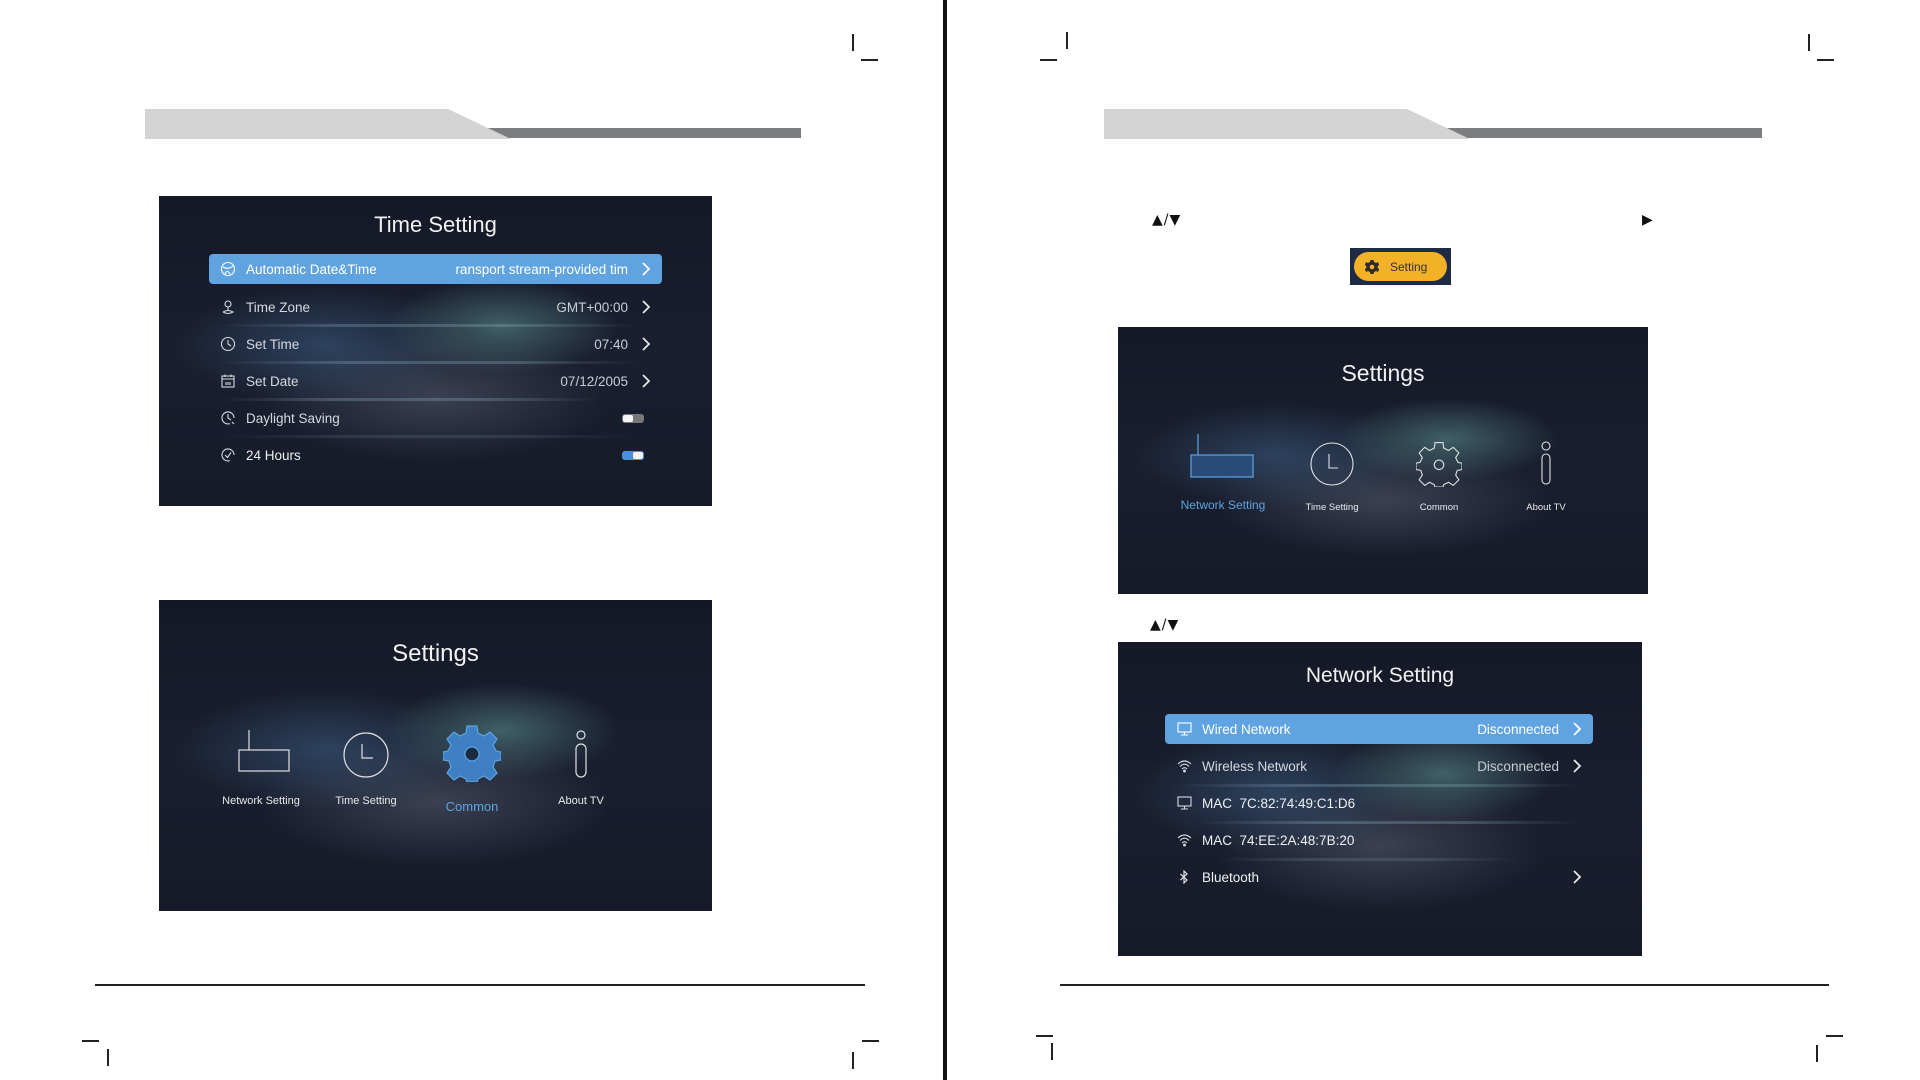 This screenshot has height=1080, width=1920. I want to click on toggle-knob, so click(628, 418).